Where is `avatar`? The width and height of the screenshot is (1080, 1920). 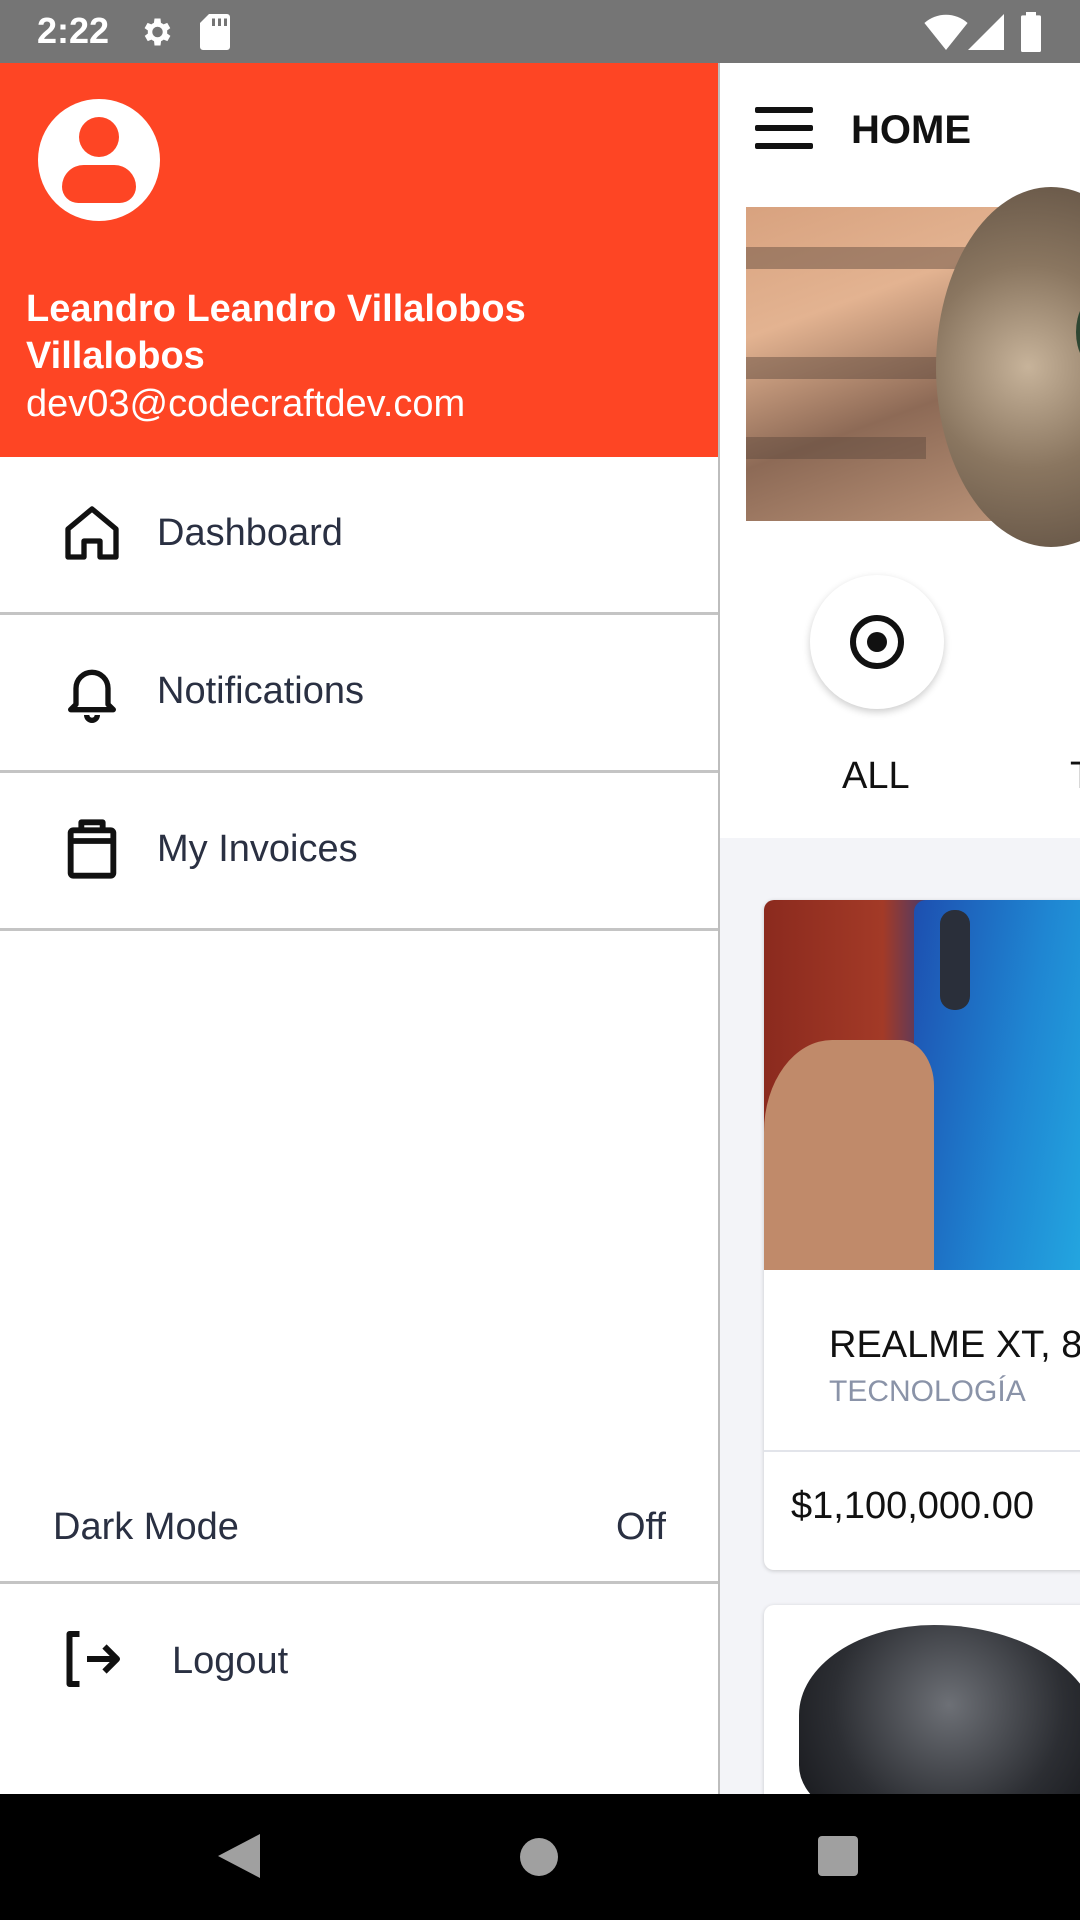
avatar is located at coordinates (99, 160).